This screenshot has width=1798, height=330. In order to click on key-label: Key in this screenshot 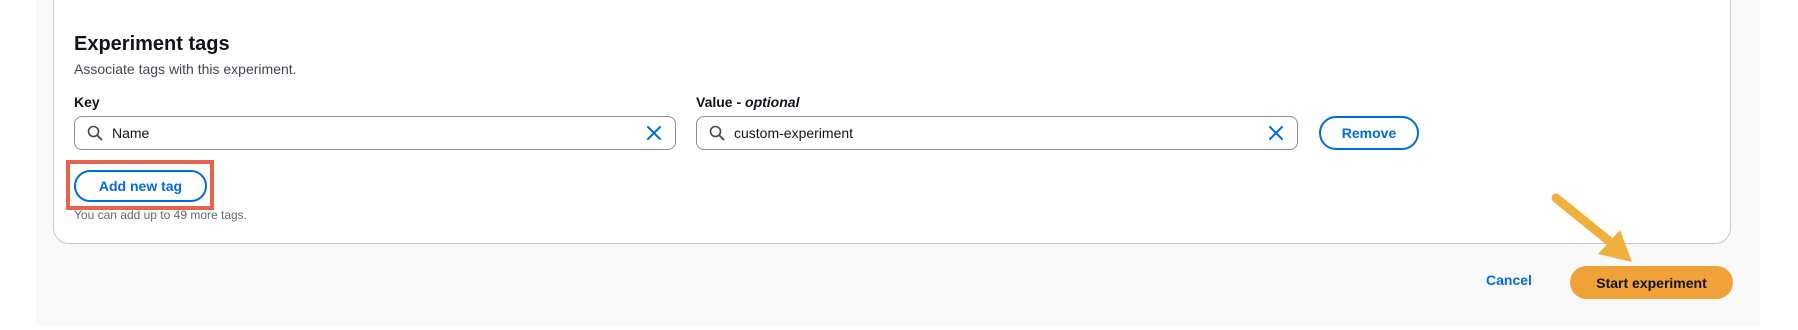, I will do `click(87, 102)`.